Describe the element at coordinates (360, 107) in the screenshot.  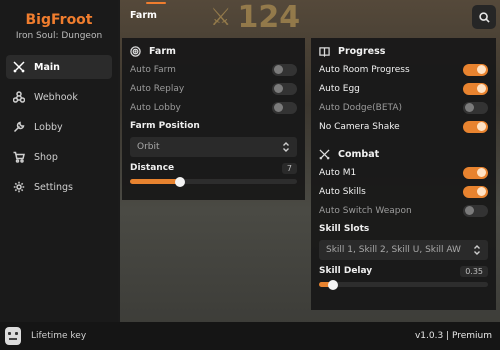
I see `auto-dodge-label: Auto Dodge(BETA)` at that location.